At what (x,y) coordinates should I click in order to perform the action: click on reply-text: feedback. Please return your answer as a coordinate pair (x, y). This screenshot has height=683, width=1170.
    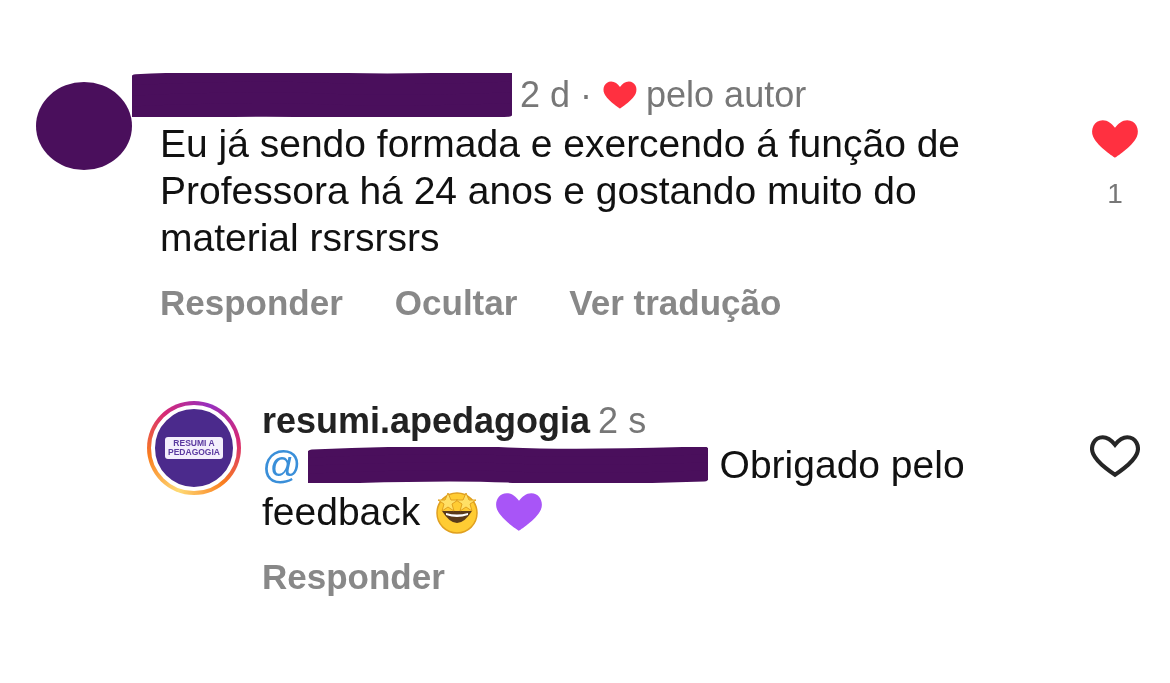
    Looking at the image, I should click on (341, 512).